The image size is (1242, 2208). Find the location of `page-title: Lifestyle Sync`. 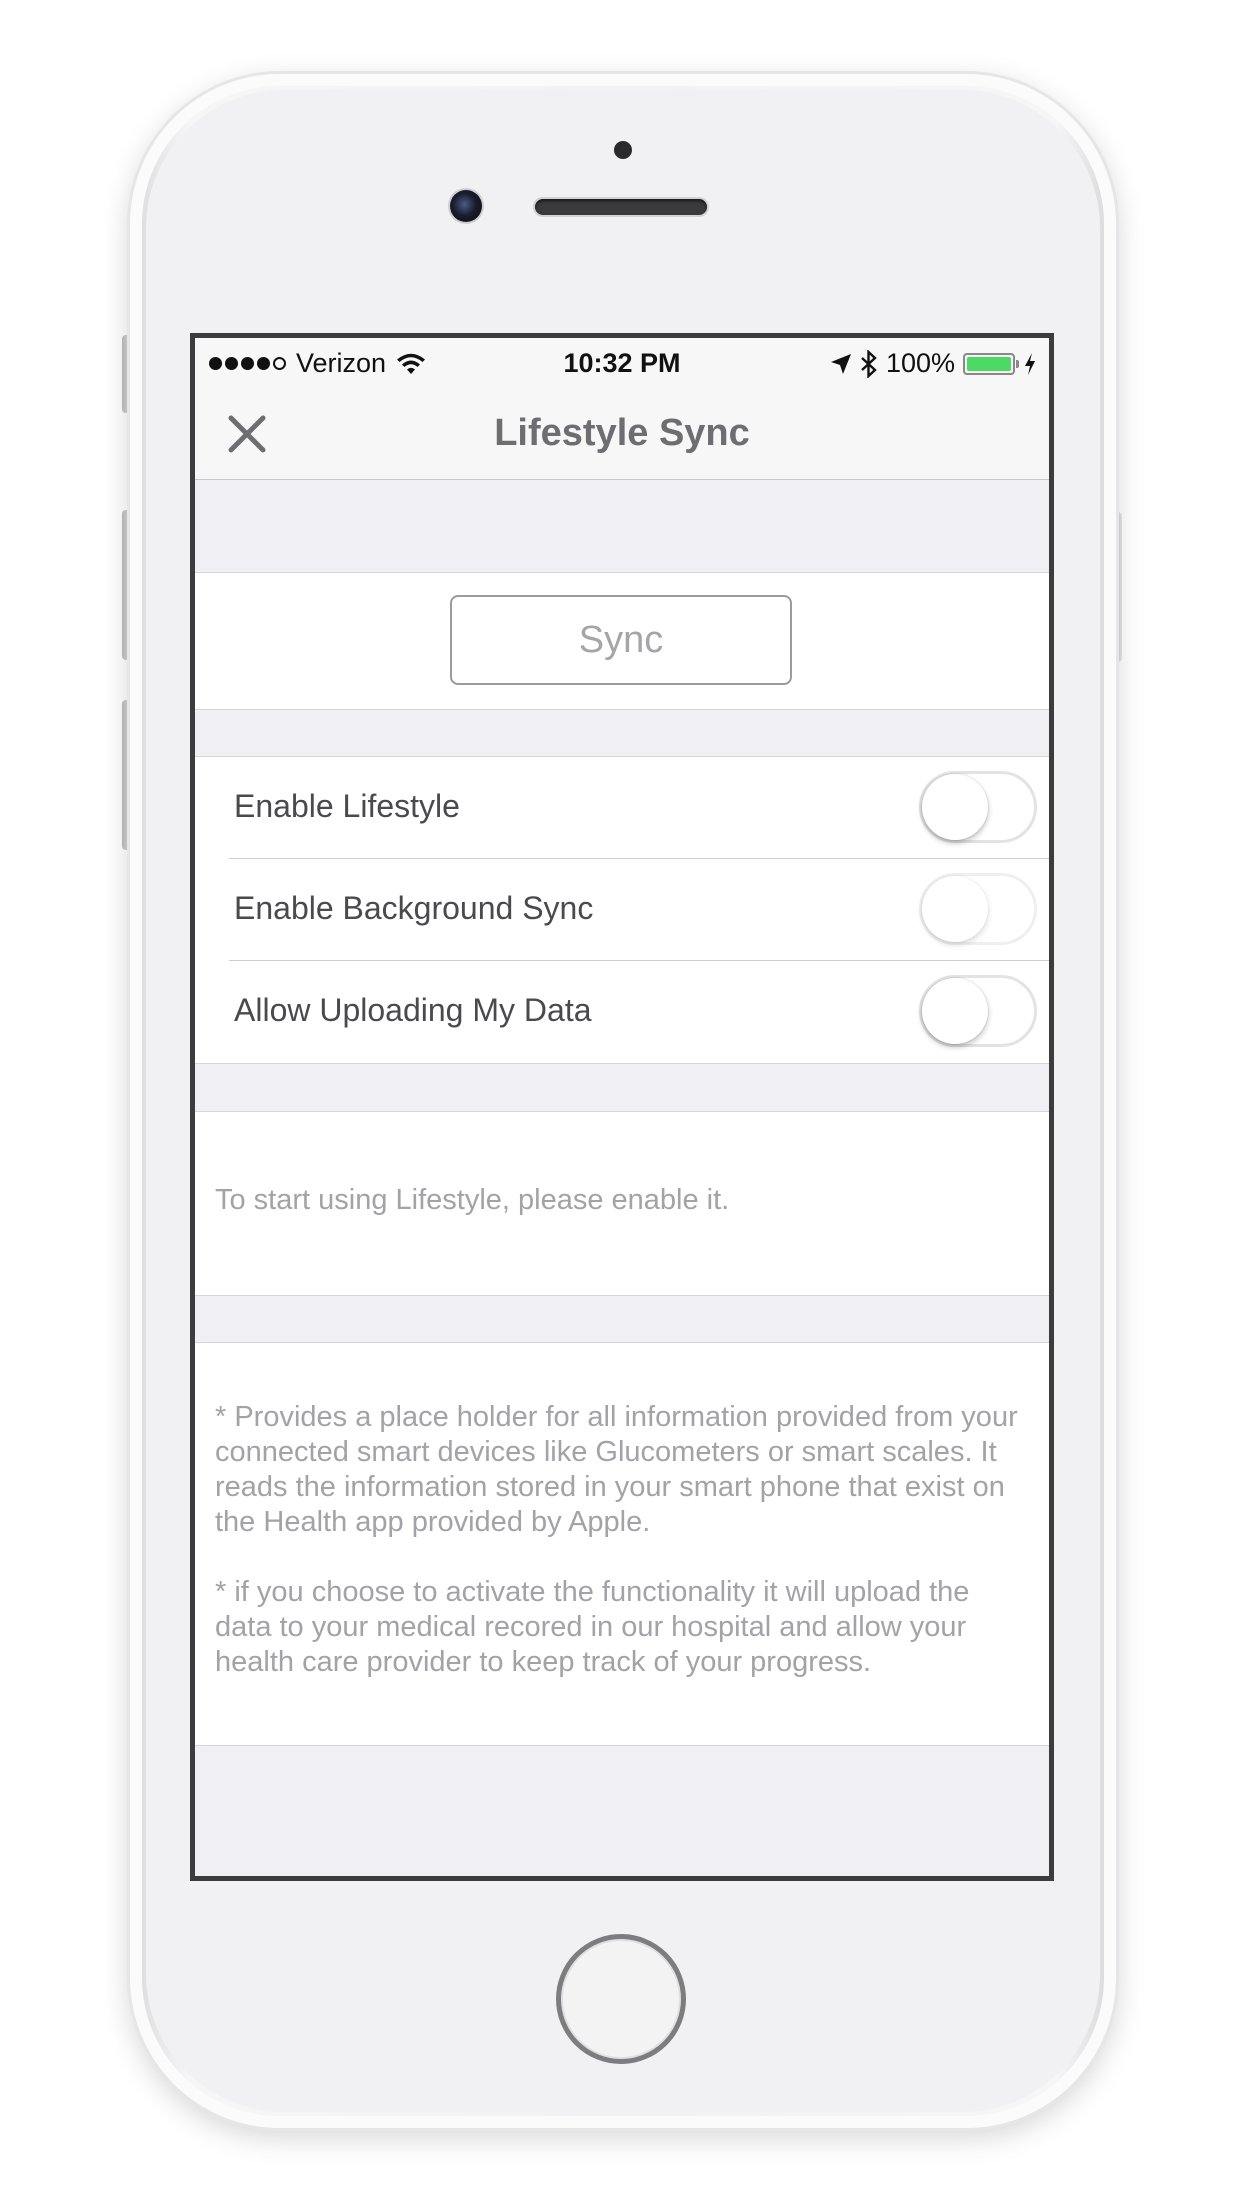

page-title: Lifestyle Sync is located at coordinates (622, 433).